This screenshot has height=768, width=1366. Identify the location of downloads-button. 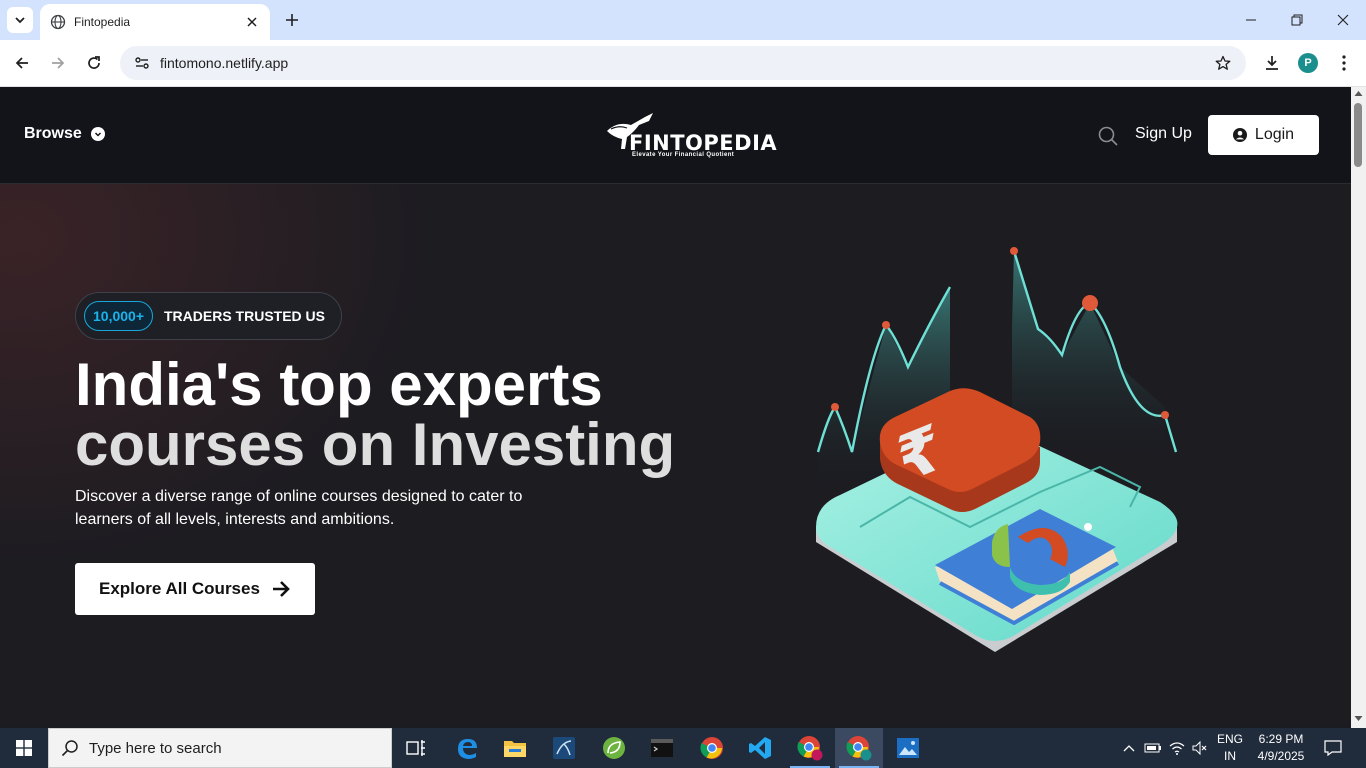
(1272, 63).